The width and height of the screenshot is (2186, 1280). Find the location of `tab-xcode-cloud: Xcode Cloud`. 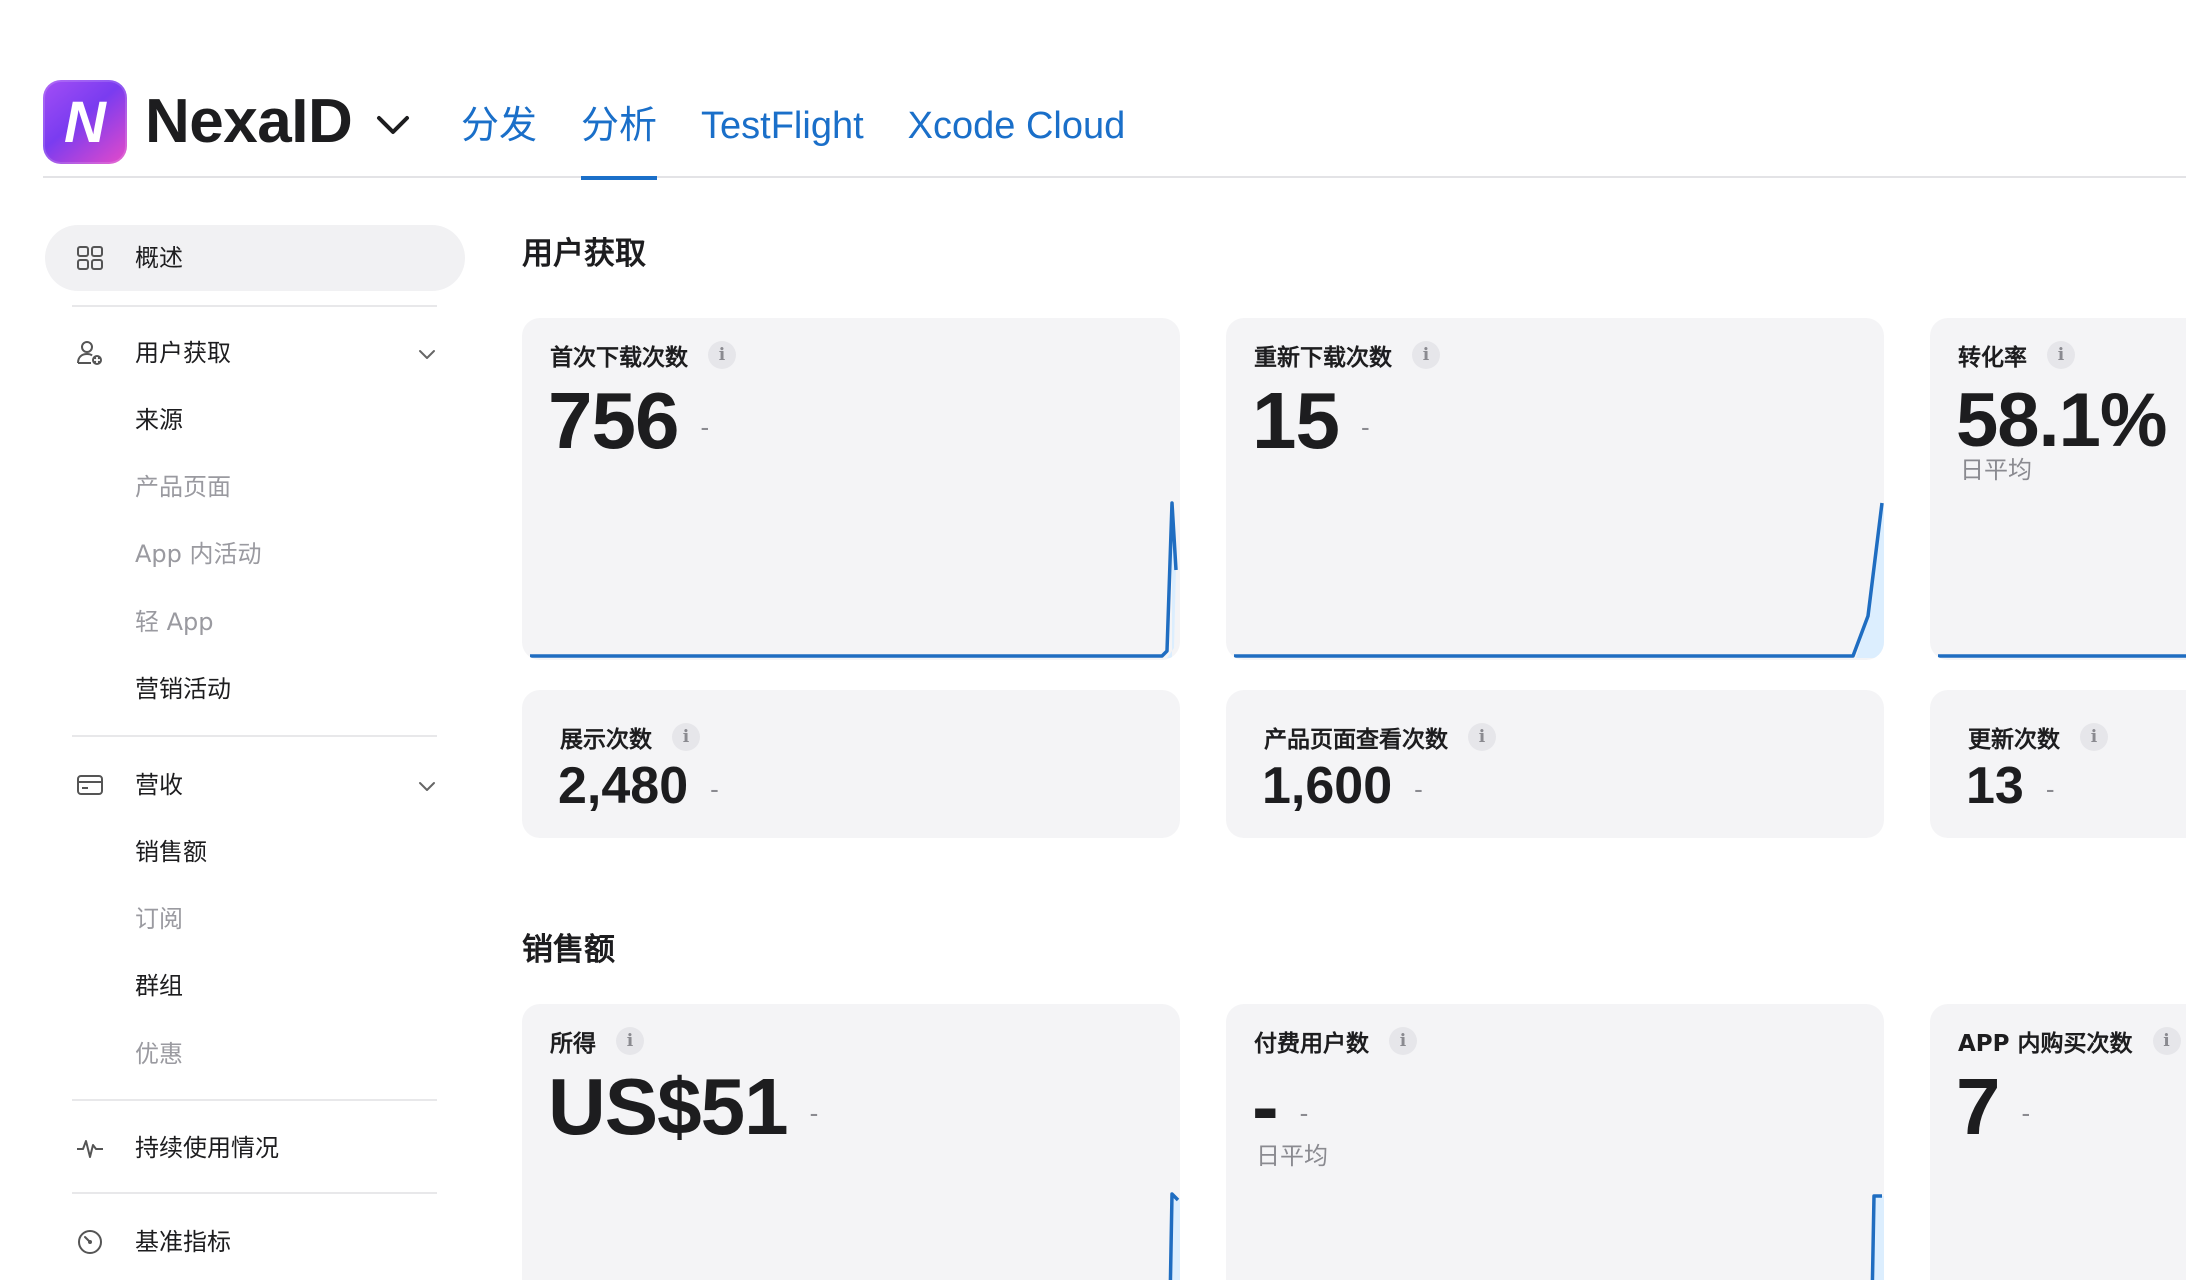

tab-xcode-cloud: Xcode Cloud is located at coordinates (1017, 141).